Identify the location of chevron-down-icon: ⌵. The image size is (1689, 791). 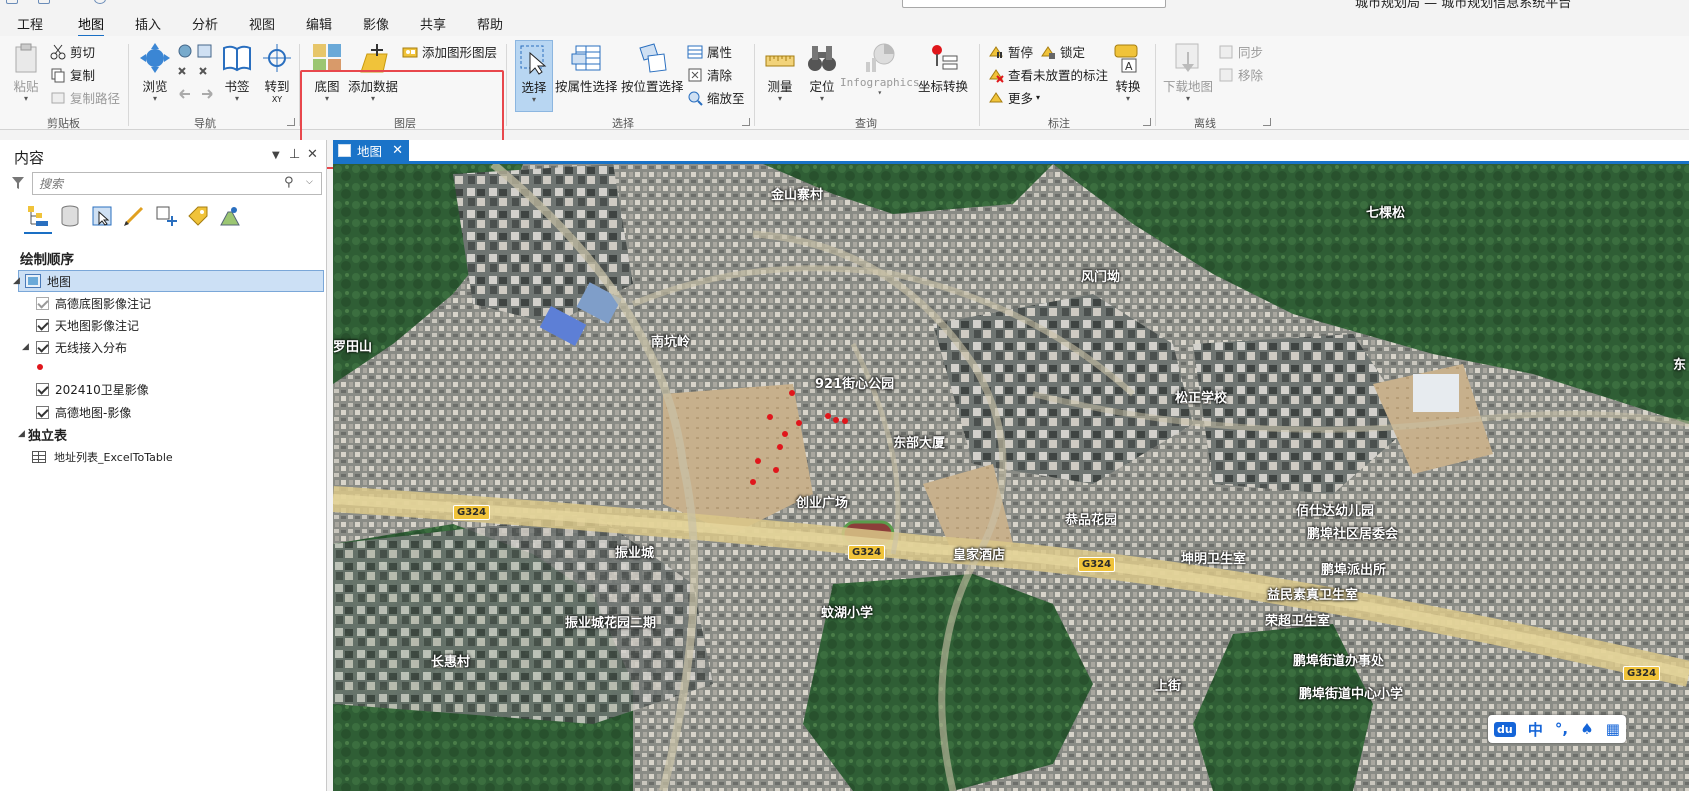
(309, 182).